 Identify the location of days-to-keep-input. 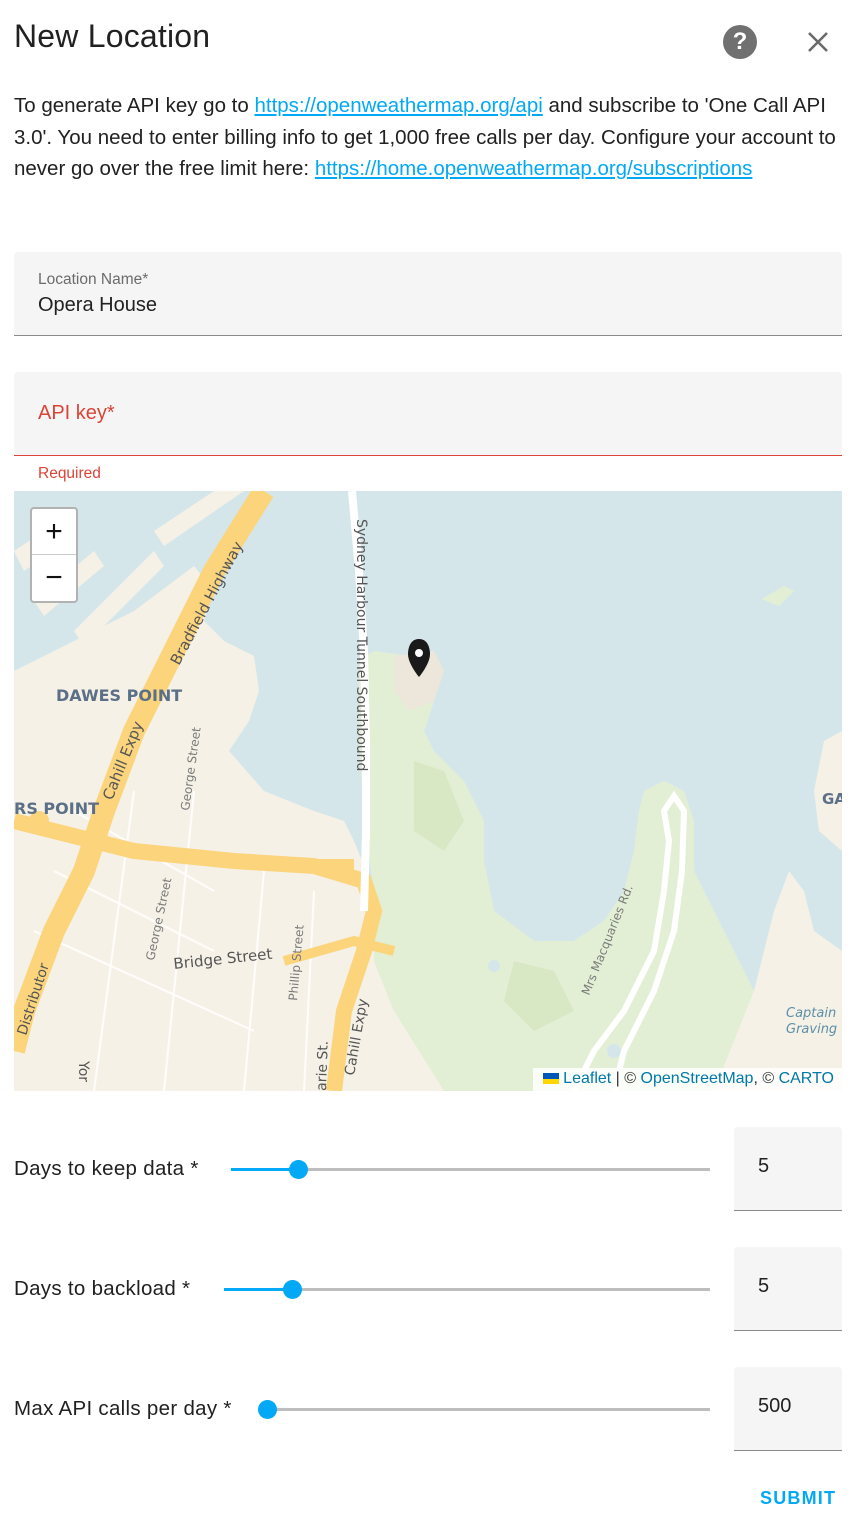
(793, 1166).